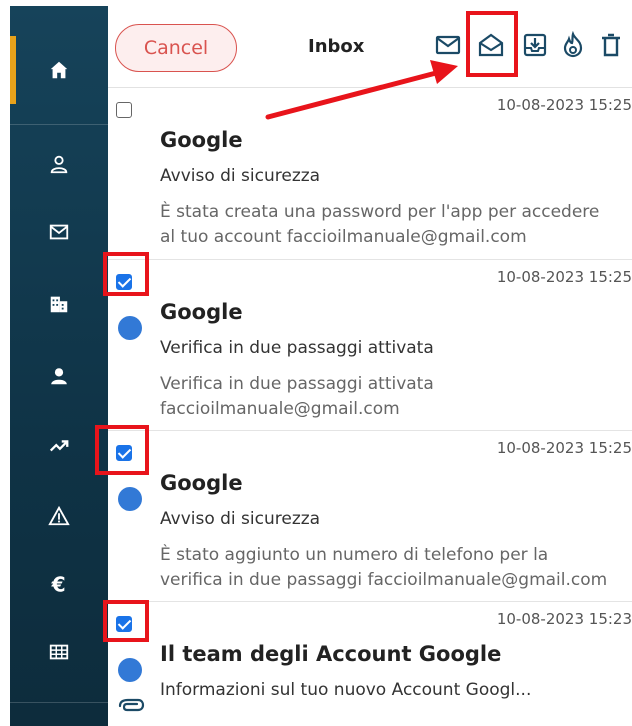  I want to click on sidebar-item-user, so click(59, 376).